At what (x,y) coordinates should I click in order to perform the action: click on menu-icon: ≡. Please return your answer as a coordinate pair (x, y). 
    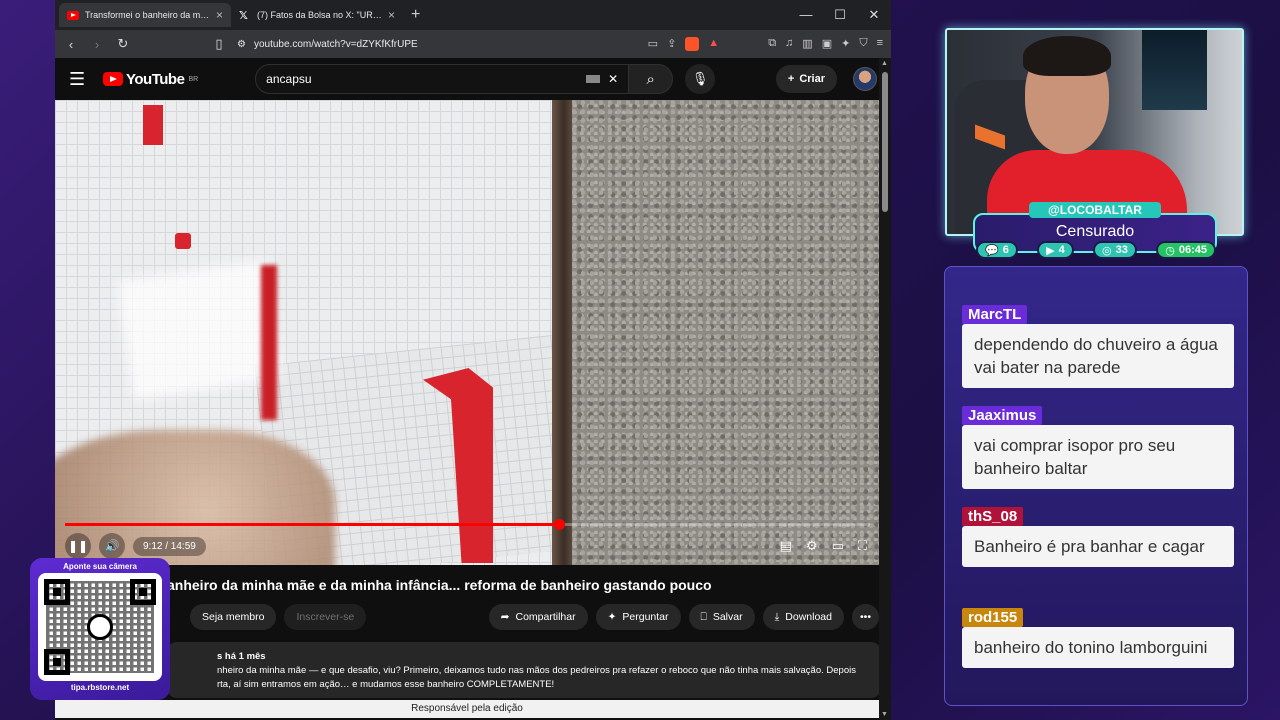
    Looking at the image, I should click on (880, 44).